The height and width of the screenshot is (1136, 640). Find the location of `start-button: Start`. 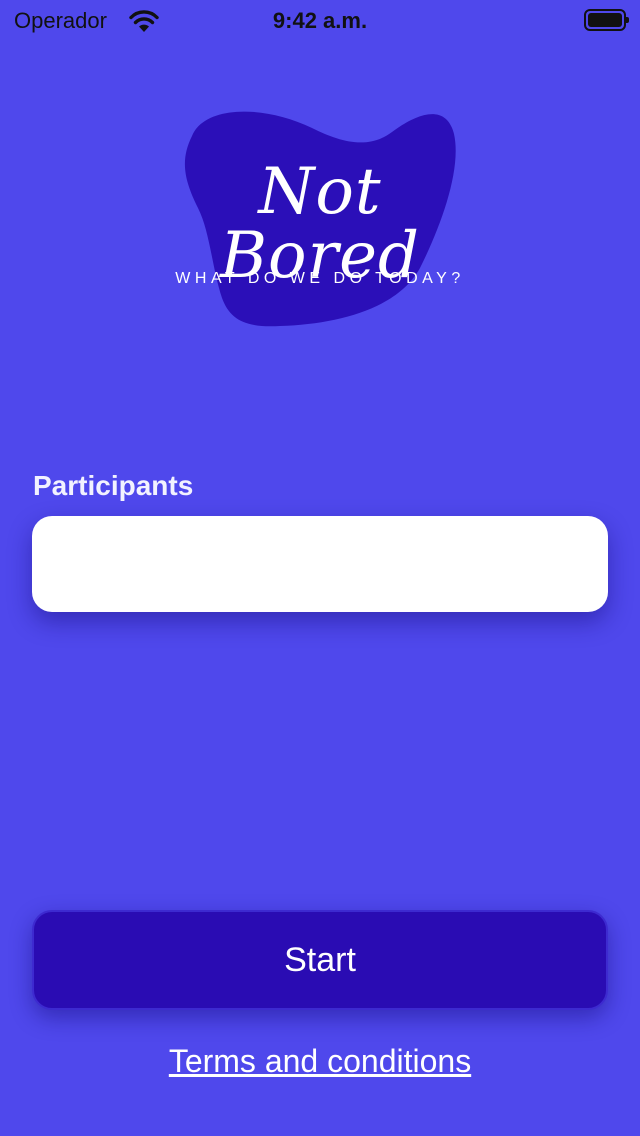

start-button: Start is located at coordinates (320, 960).